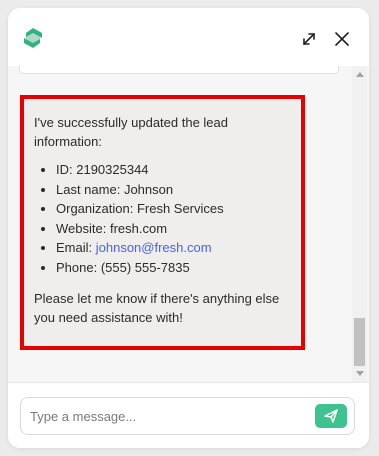  What do you see at coordinates (360, 74) in the screenshot?
I see `scroll-up-arrow-icon` at bounding box center [360, 74].